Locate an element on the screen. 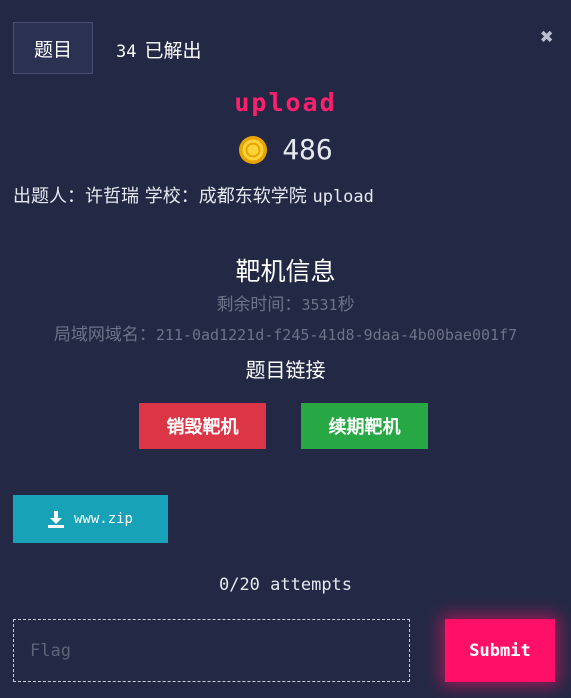 The height and width of the screenshot is (698, 571). challenge-link: 题目链接 is located at coordinates (285, 368).